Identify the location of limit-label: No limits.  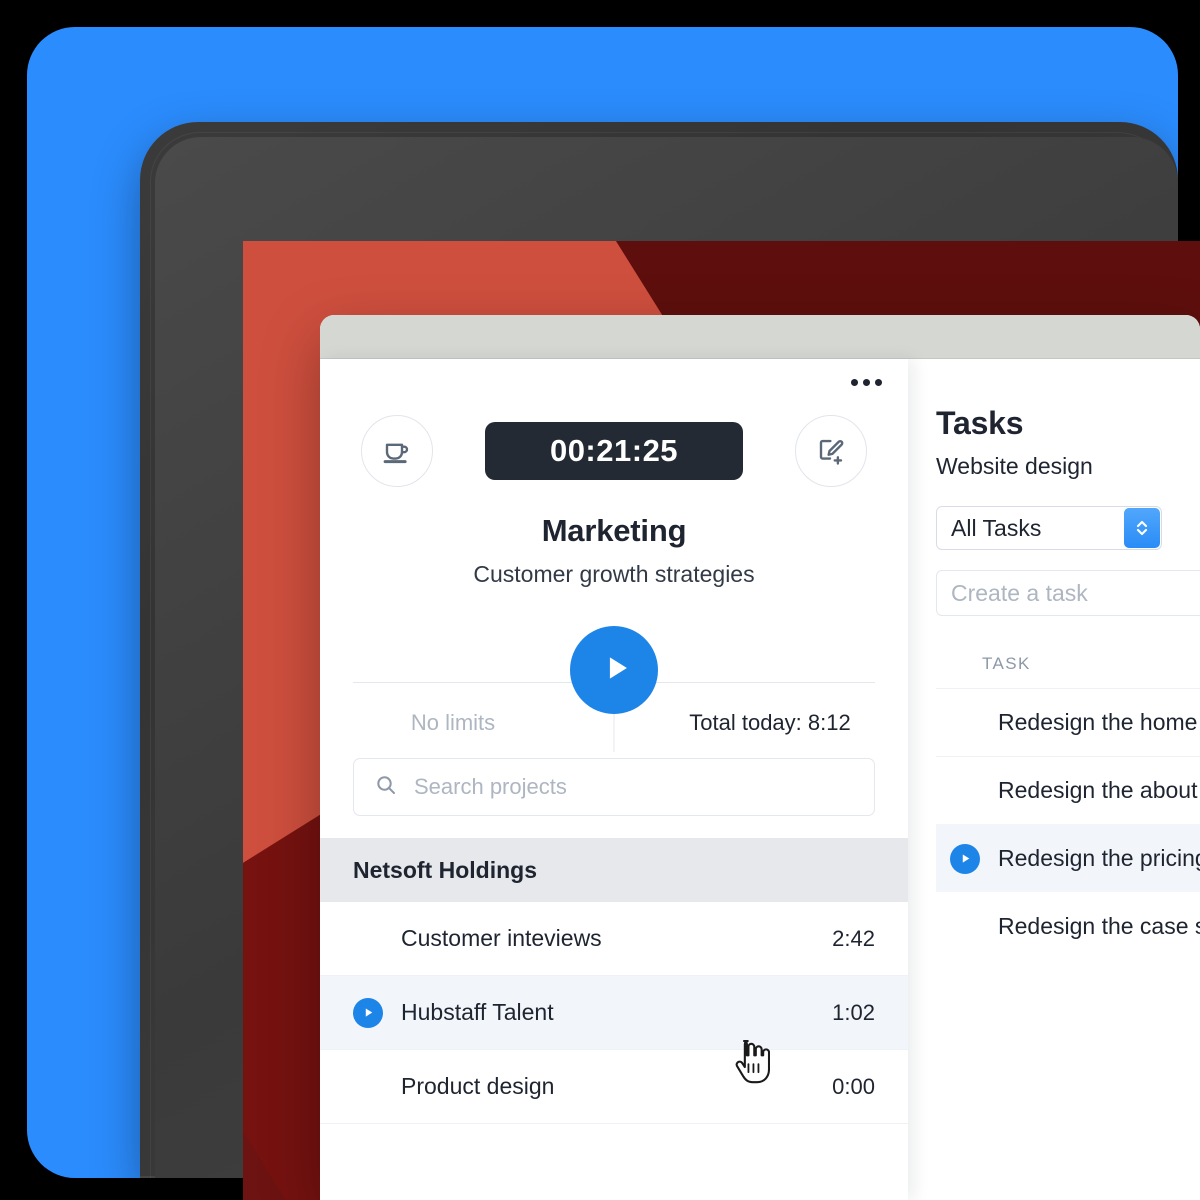
(453, 722).